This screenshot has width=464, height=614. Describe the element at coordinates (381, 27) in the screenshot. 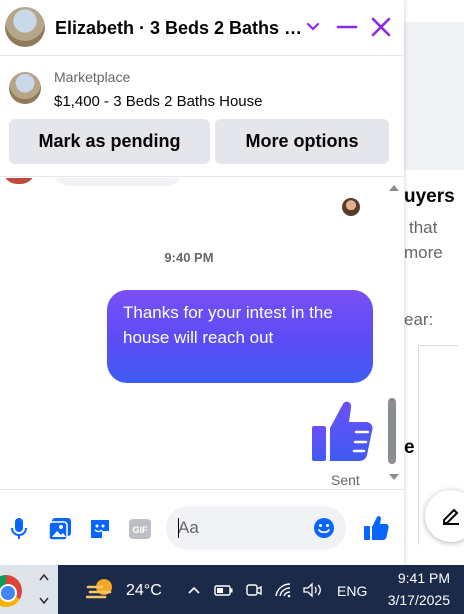

I see `close-icon` at that location.